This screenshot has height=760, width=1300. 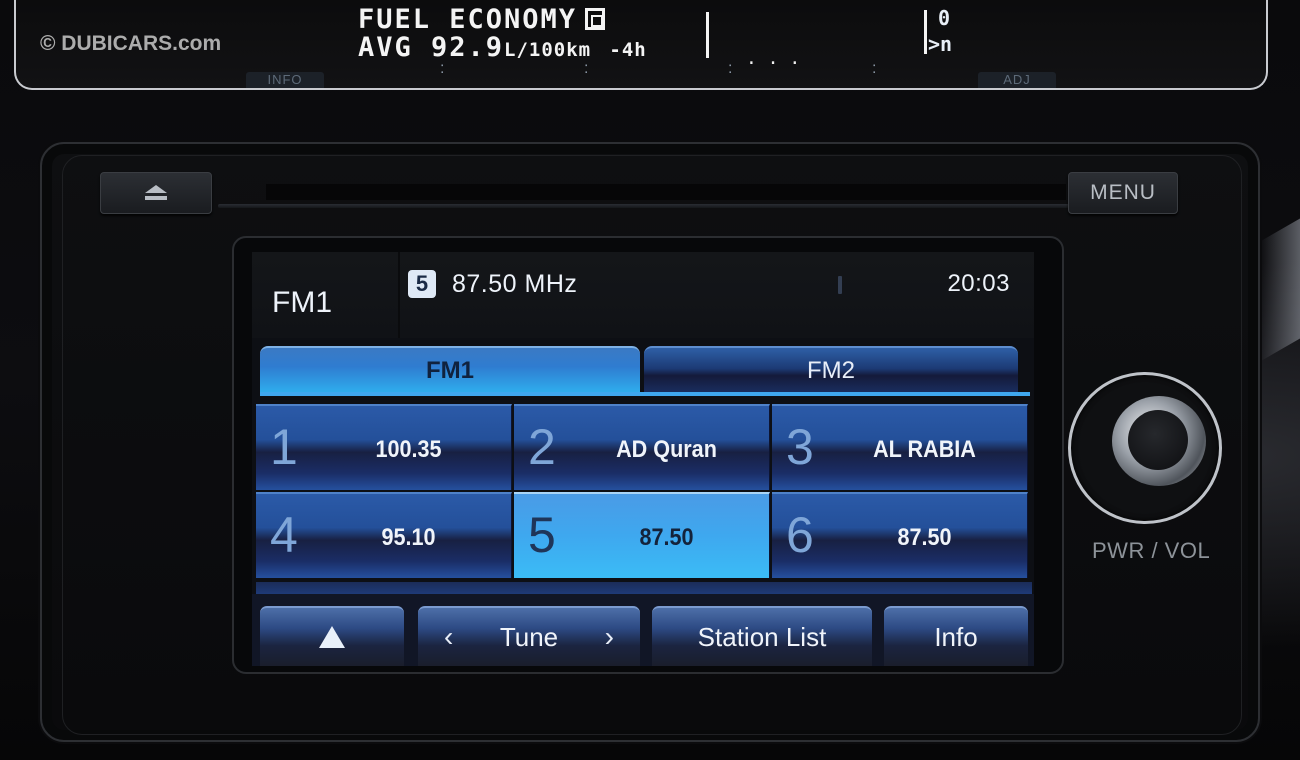 What do you see at coordinates (707, 35) in the screenshot?
I see `lcd-divider` at bounding box center [707, 35].